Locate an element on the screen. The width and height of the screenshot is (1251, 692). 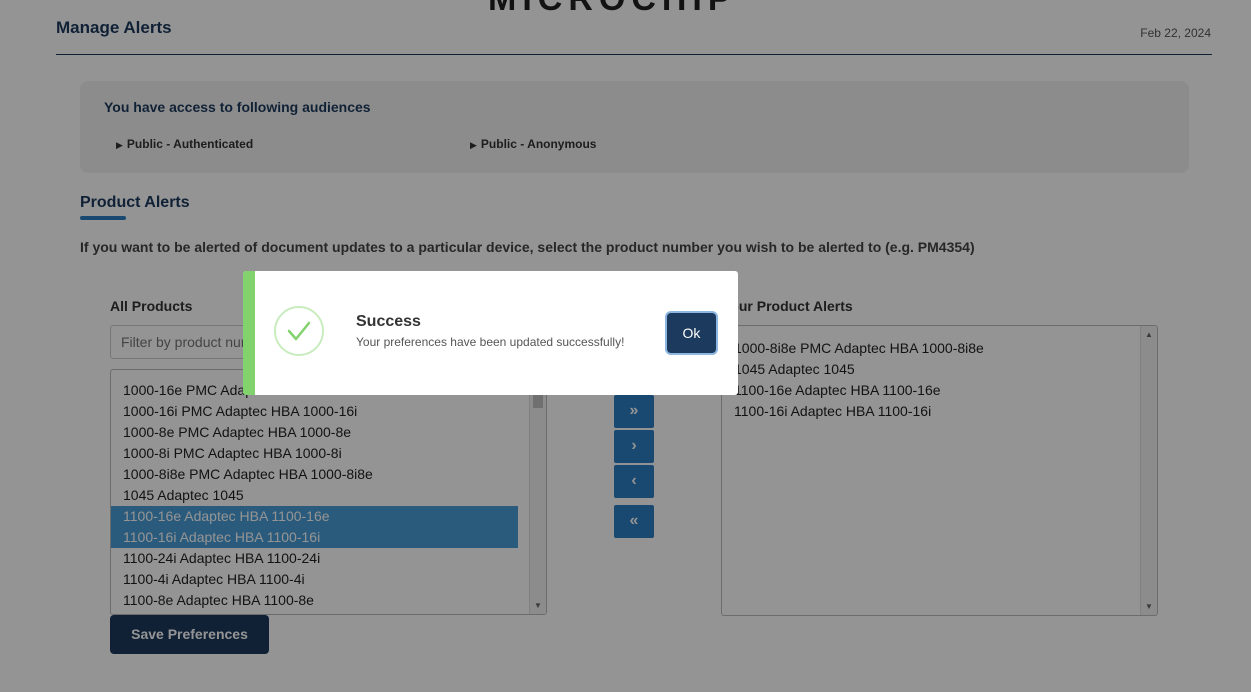
success-accent-bar is located at coordinates (249, 333).